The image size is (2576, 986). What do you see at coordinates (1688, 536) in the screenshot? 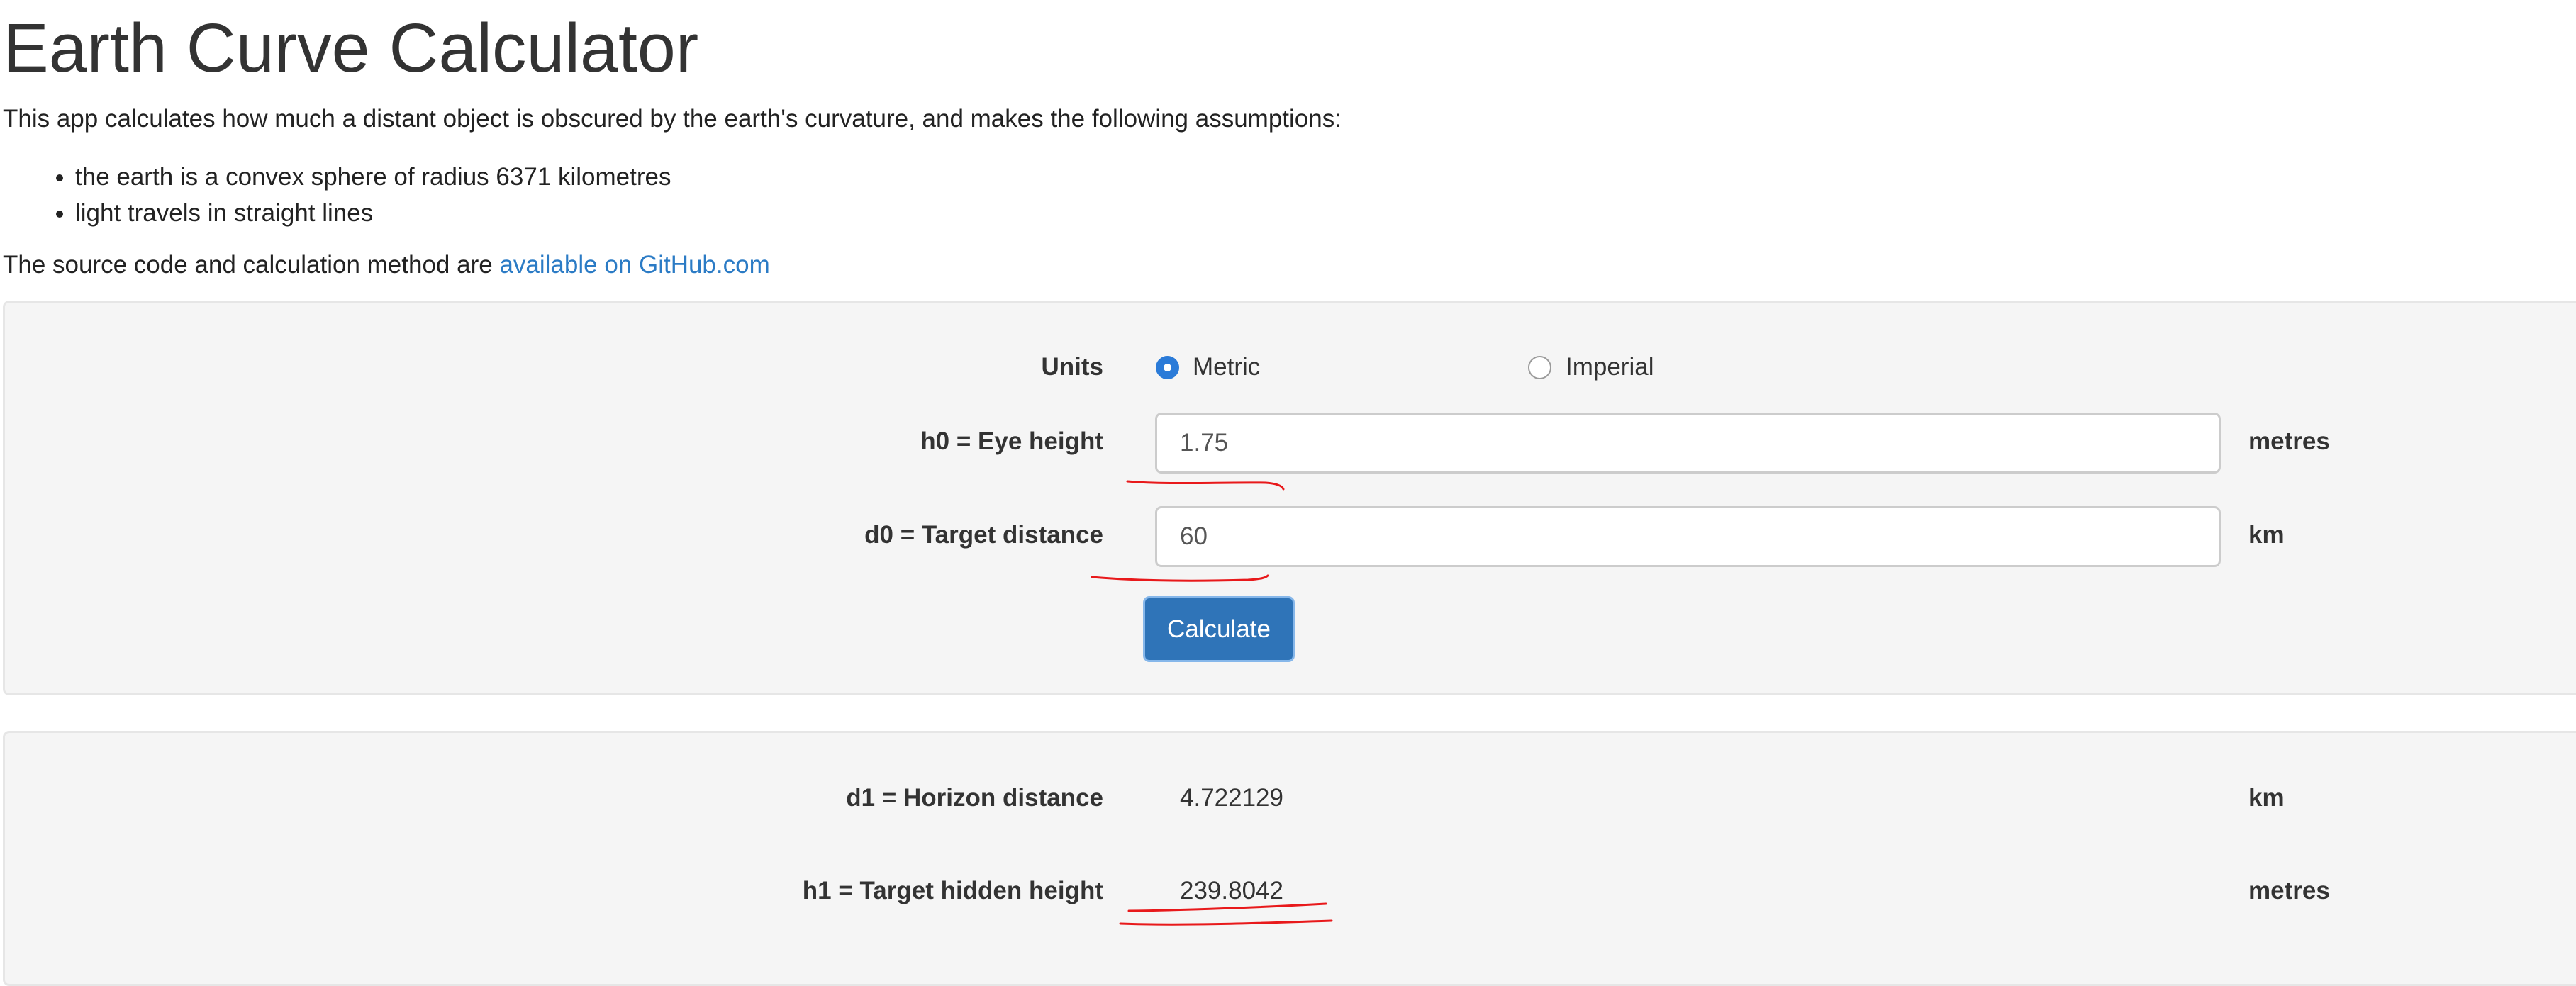
I see `target-distance-input` at bounding box center [1688, 536].